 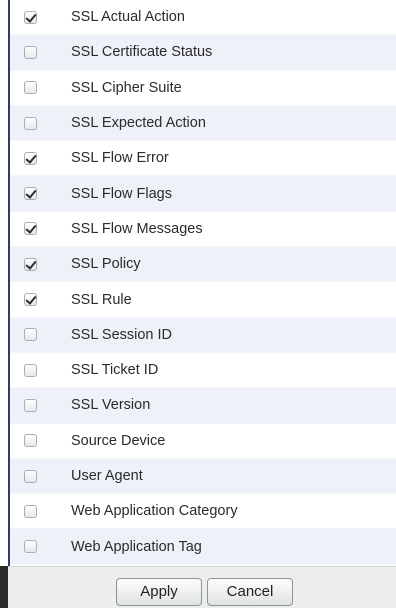 What do you see at coordinates (121, 193) in the screenshot?
I see `column-label: SSL Flow Flags` at bounding box center [121, 193].